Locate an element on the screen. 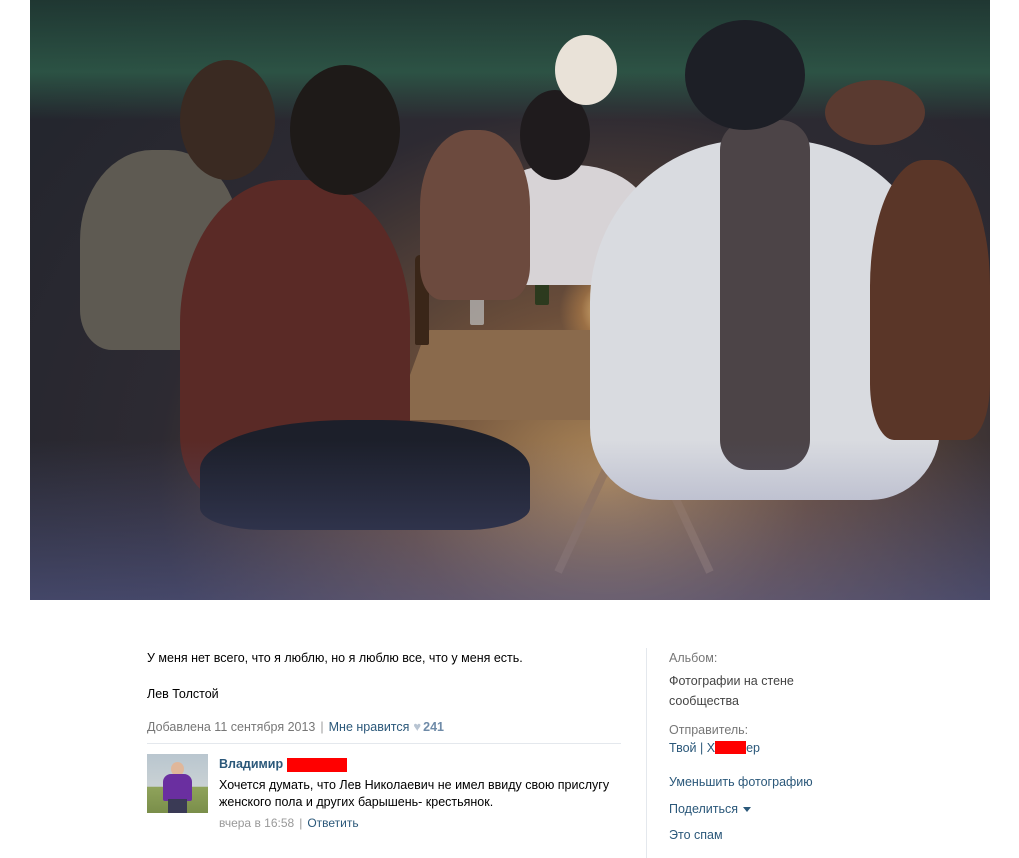  avatar is located at coordinates (177, 783).